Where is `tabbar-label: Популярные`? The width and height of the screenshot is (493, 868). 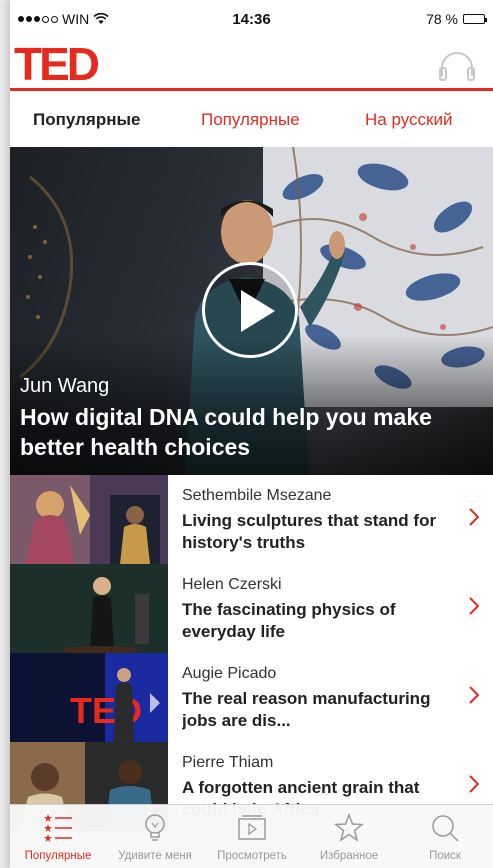
tabbar-label: Популярные is located at coordinates (58, 856).